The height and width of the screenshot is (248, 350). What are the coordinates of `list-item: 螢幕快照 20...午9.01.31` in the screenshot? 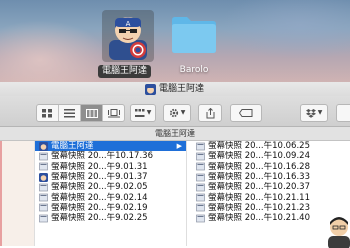 It's located at (110, 167).